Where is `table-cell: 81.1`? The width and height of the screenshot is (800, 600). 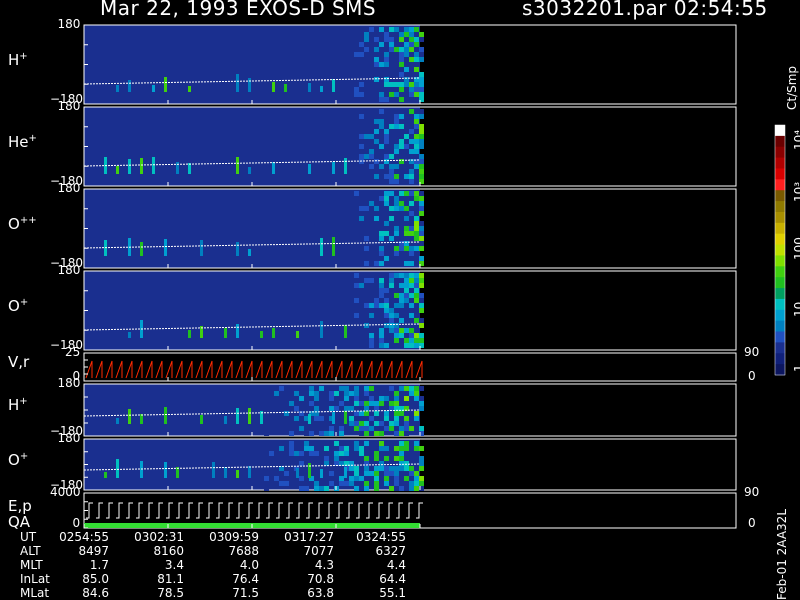 table-cell: 81.1 is located at coordinates (170, 579).